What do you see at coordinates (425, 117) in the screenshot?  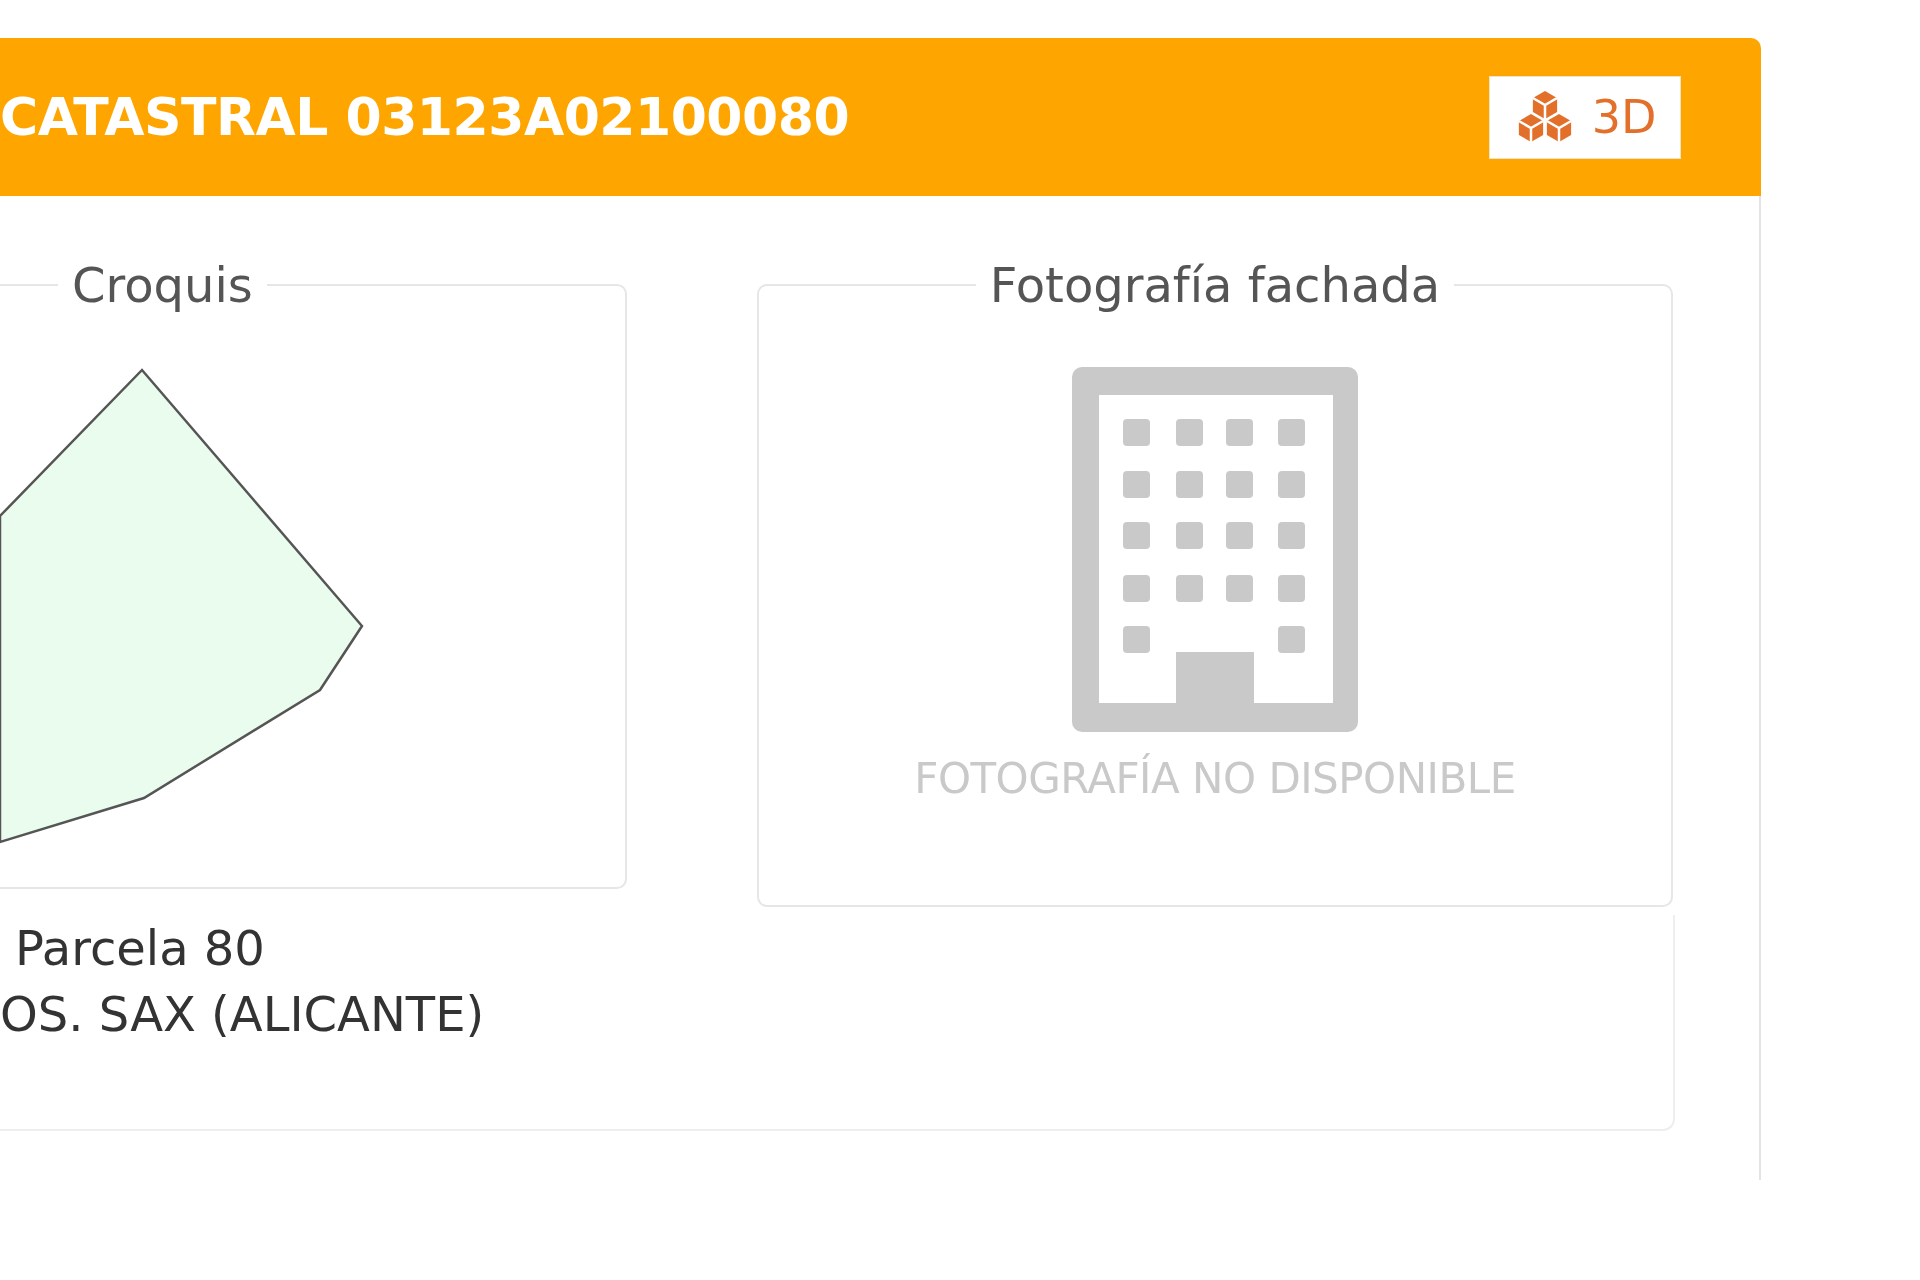 I see `panel-title: CATASTRAL 03123A02100080` at bounding box center [425, 117].